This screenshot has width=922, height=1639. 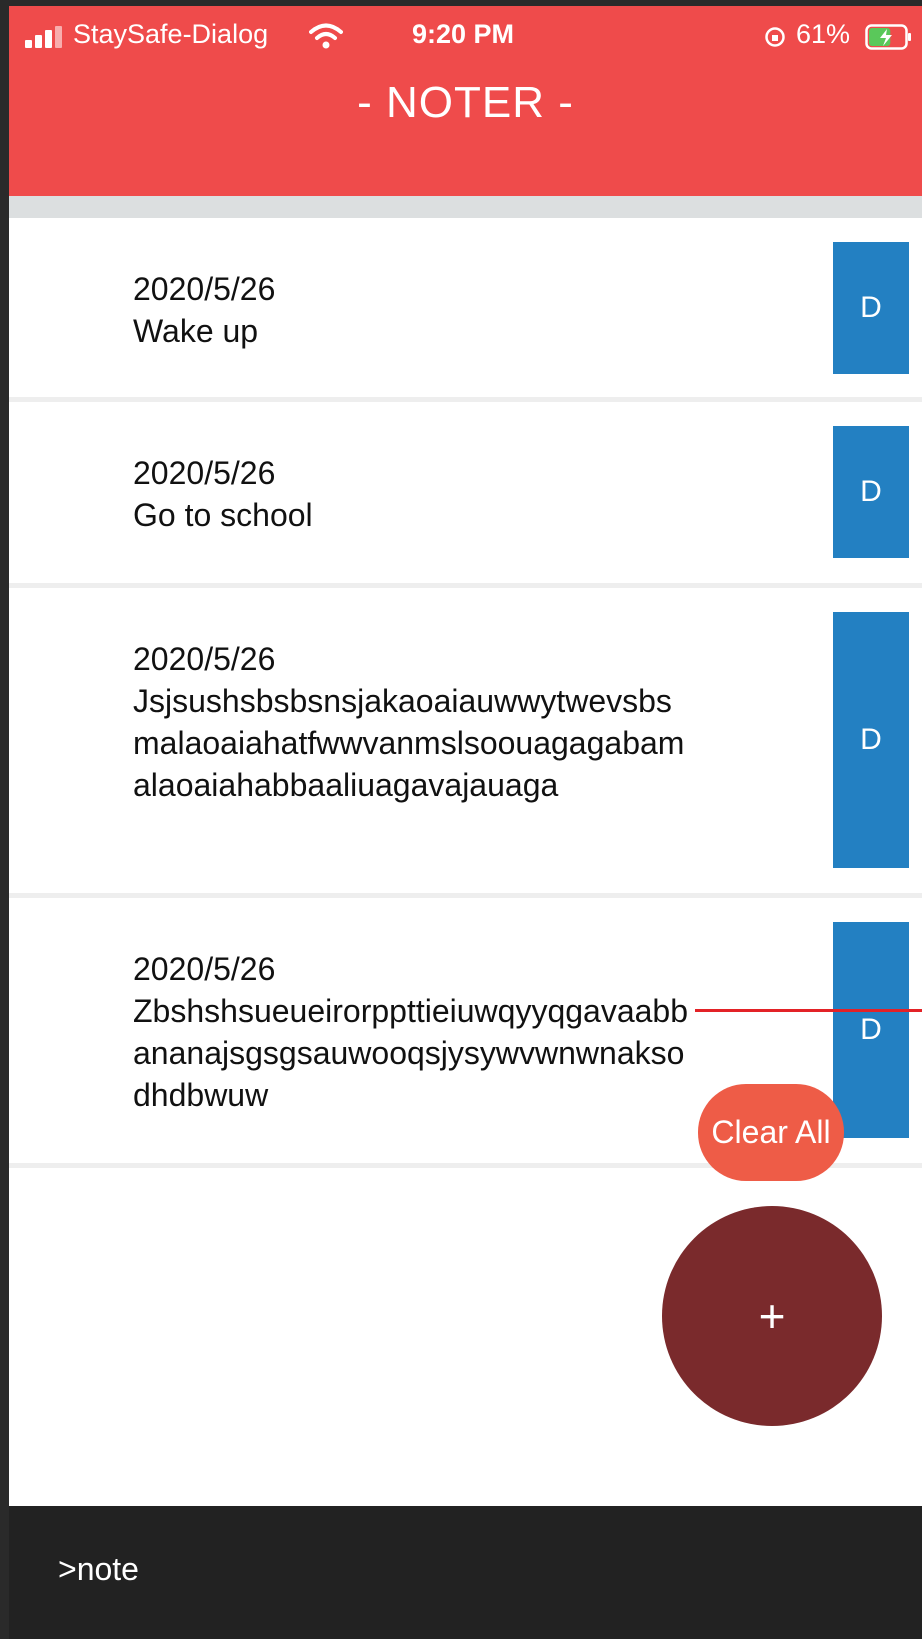 I want to click on signal-icon, so click(x=46, y=37).